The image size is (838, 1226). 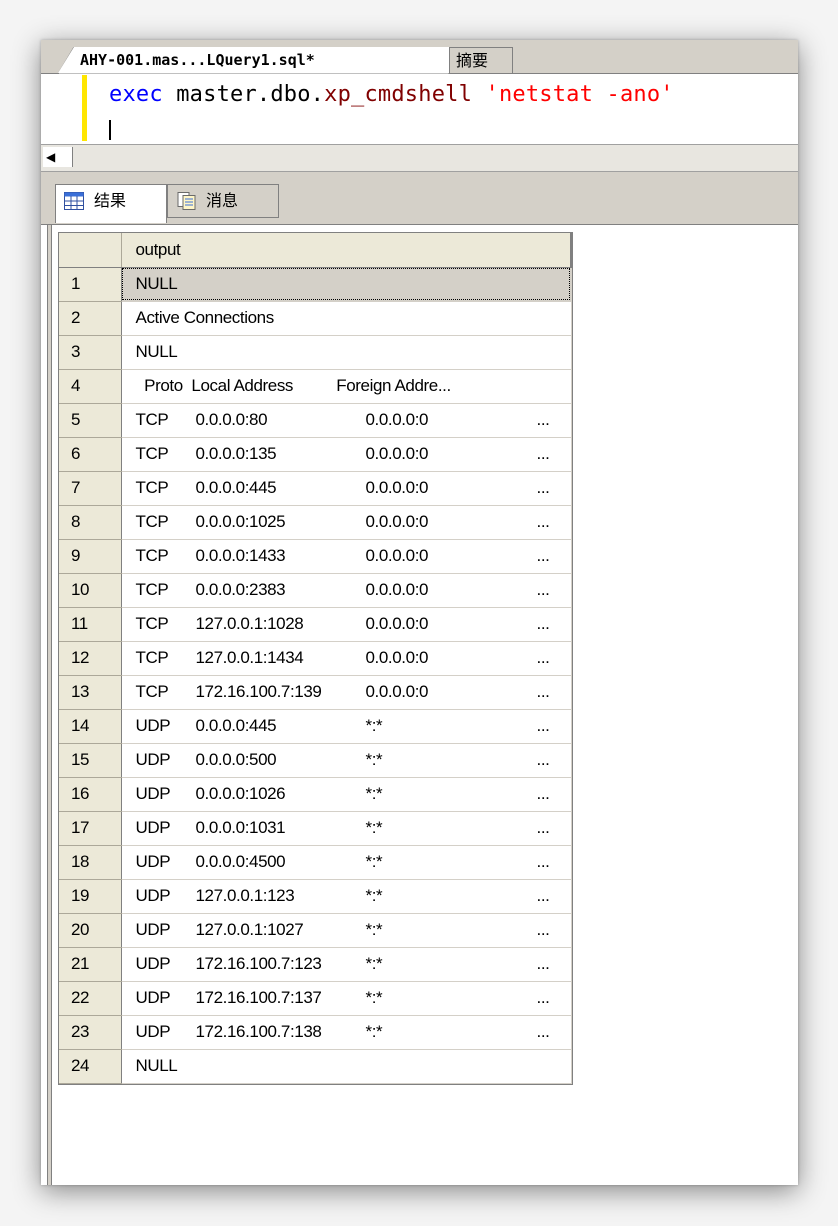 What do you see at coordinates (90, 896) in the screenshot?
I see `row-number-cell: 19` at bounding box center [90, 896].